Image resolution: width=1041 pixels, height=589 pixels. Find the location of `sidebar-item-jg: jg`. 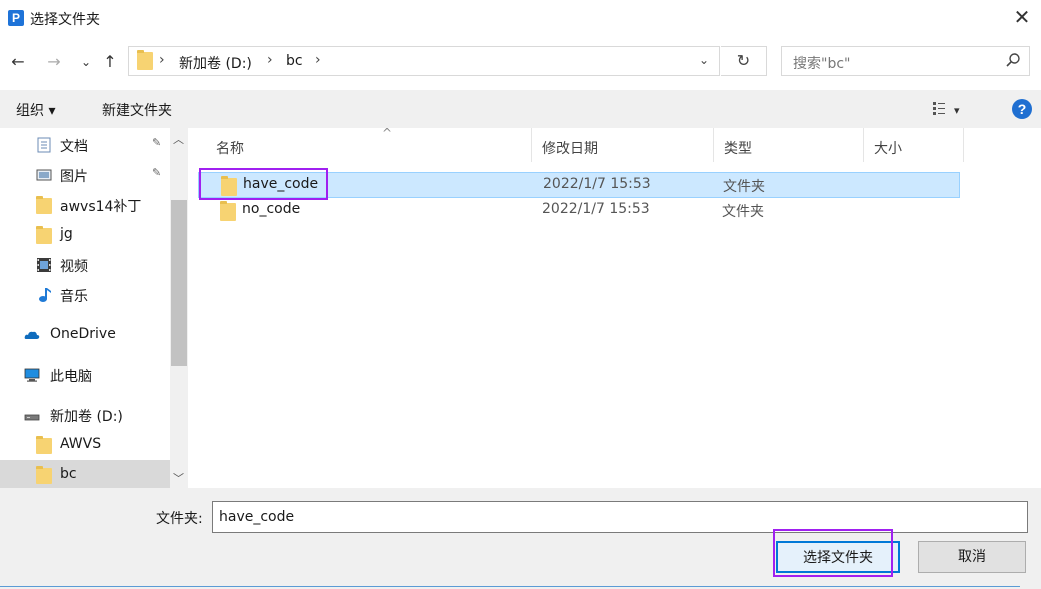

sidebar-item-jg: jg is located at coordinates (85, 235).